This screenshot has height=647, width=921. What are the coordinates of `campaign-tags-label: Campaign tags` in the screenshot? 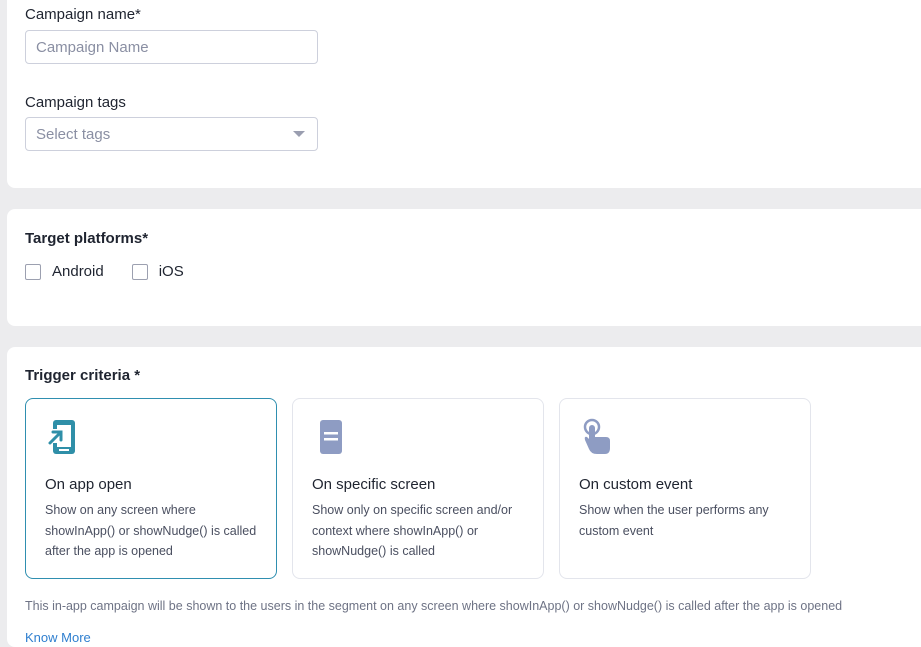 It's located at (75, 102).